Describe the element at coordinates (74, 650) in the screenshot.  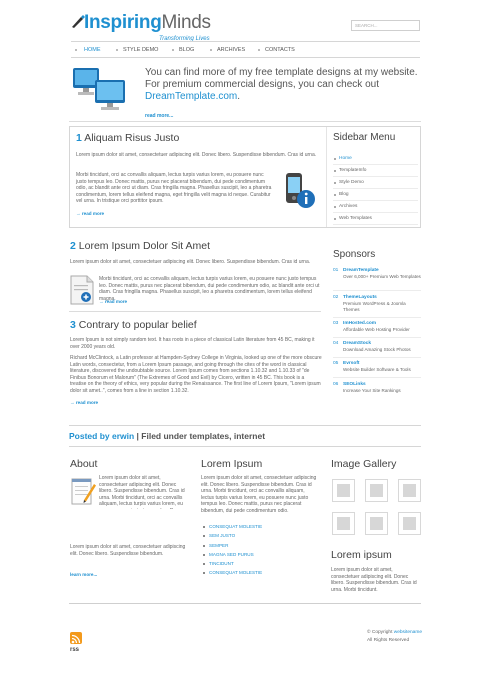
I see `rss-label: rss` at that location.